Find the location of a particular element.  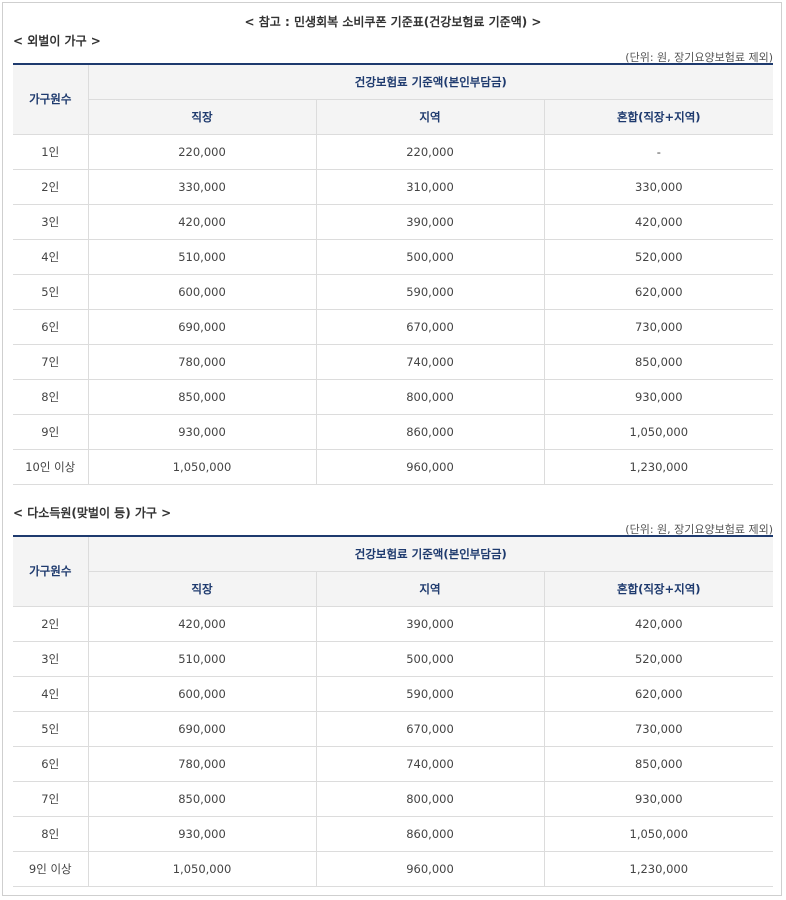

household-size-cell: 9인 이상 is located at coordinates (50, 869).